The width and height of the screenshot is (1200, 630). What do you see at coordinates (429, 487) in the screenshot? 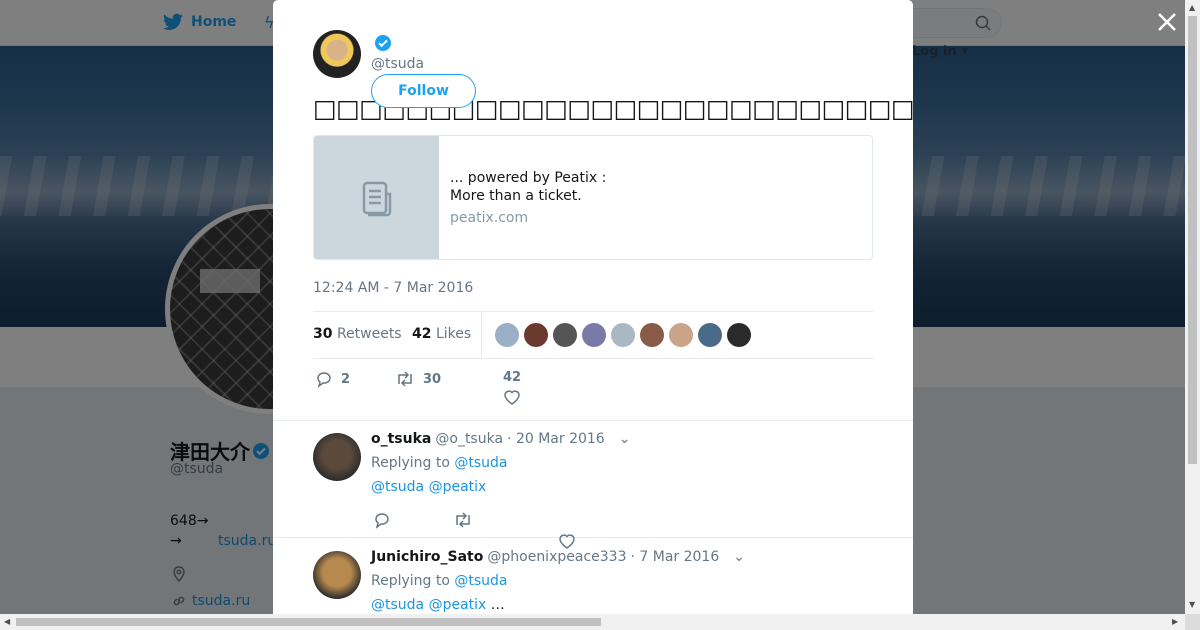
I see `reply-text: @tsuda @peatix` at bounding box center [429, 487].